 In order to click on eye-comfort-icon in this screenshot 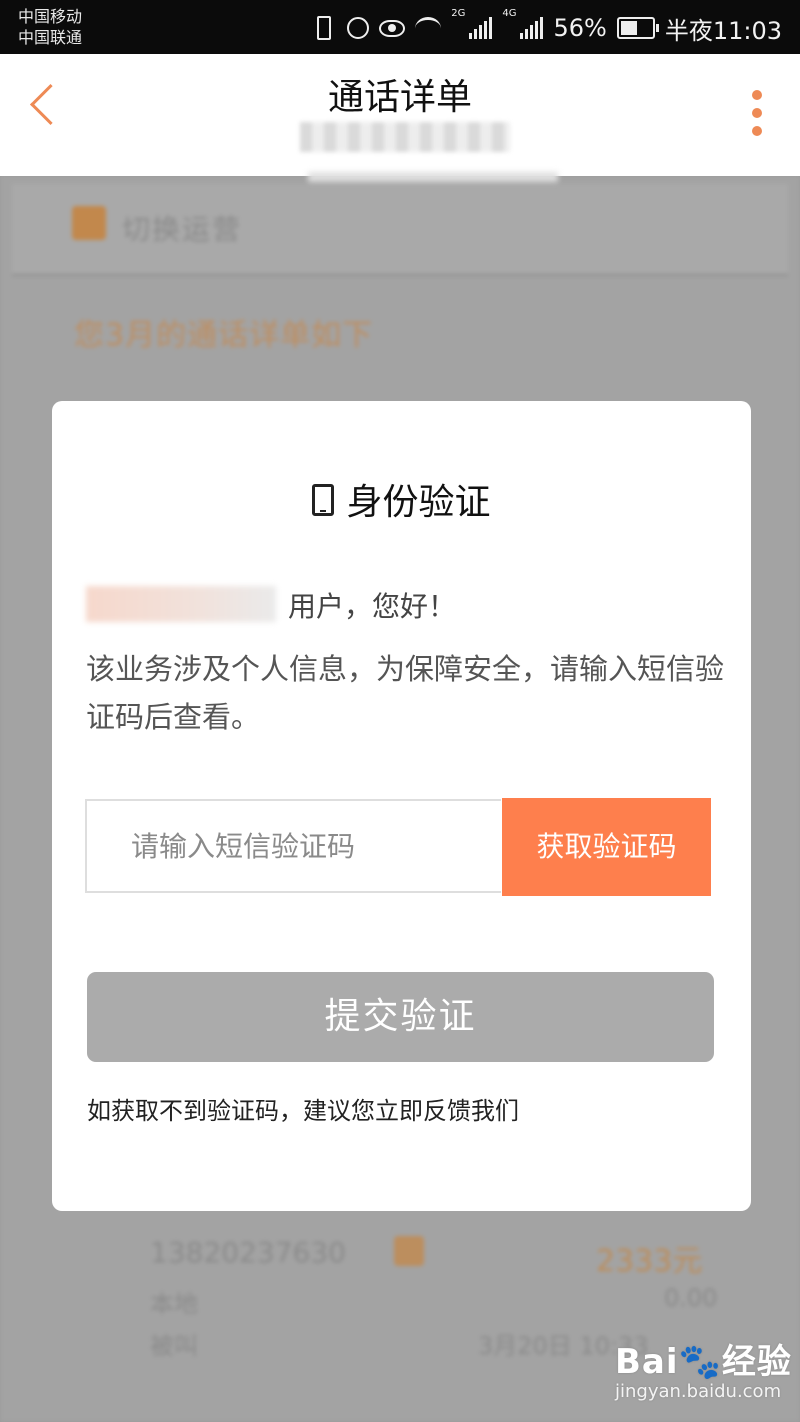, I will do `click(392, 28)`.